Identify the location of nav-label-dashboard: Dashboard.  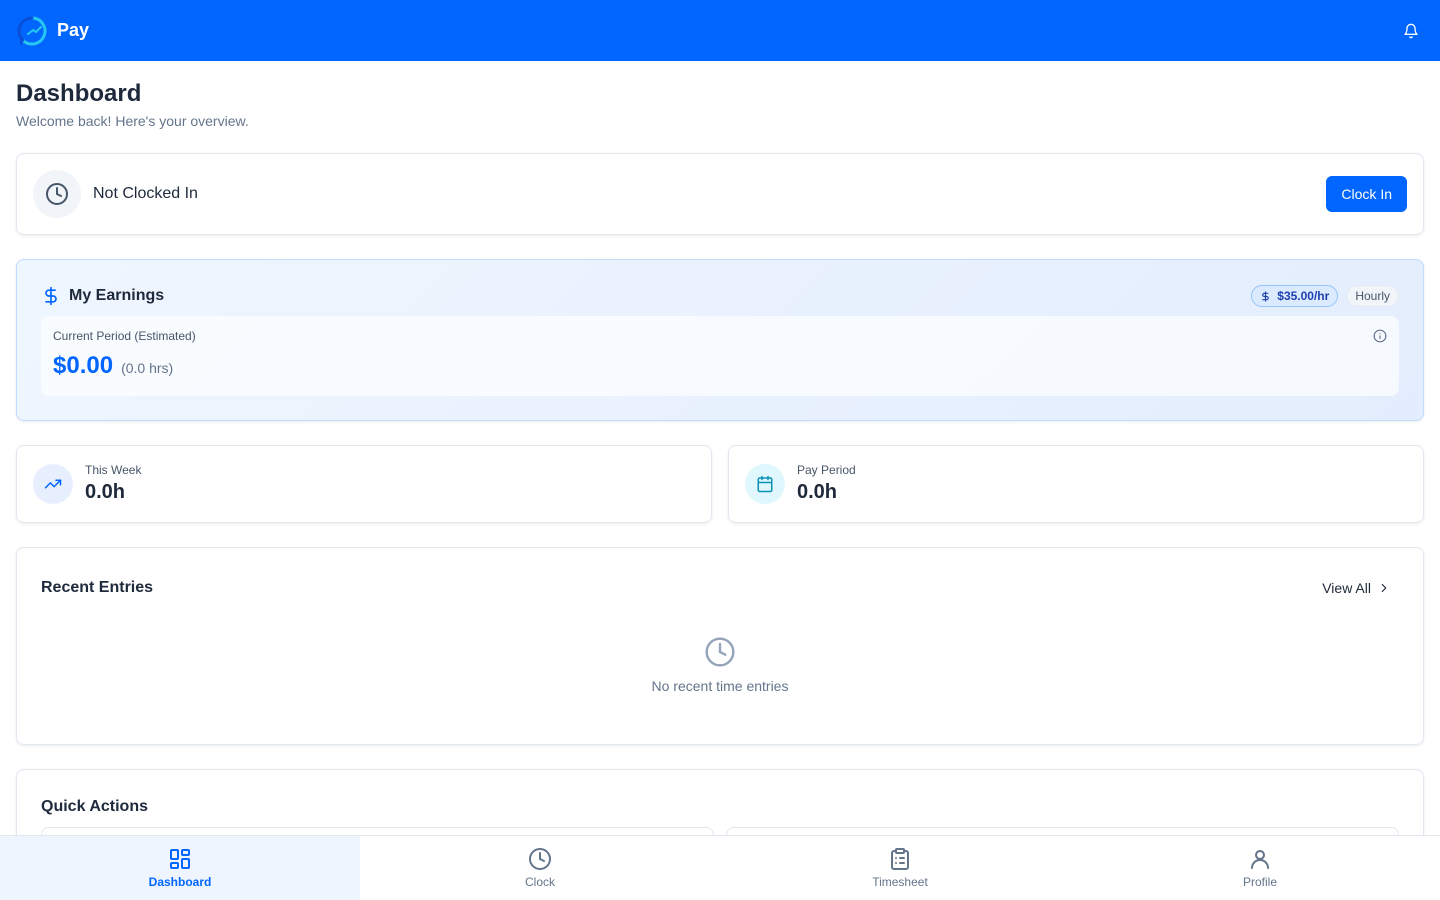
(180, 882).